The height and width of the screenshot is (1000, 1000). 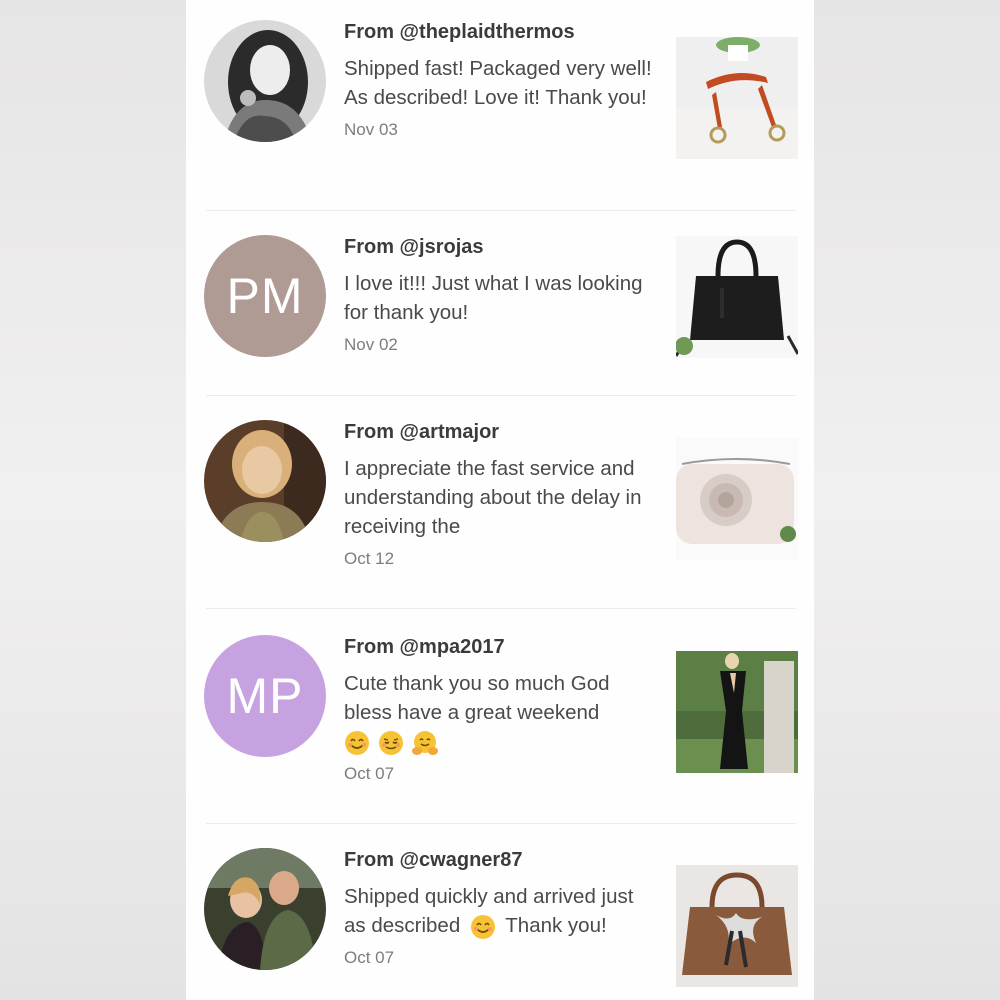 I want to click on avatar-initials: MP, so click(x=265, y=696).